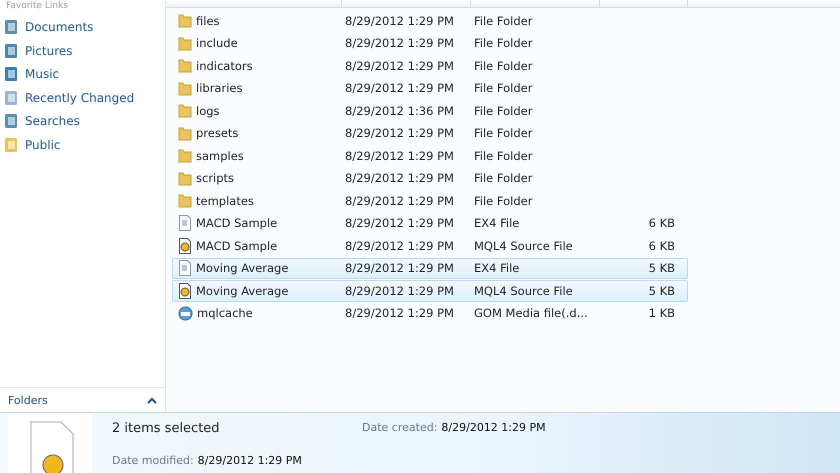  I want to click on file-name: templates, so click(258, 200).